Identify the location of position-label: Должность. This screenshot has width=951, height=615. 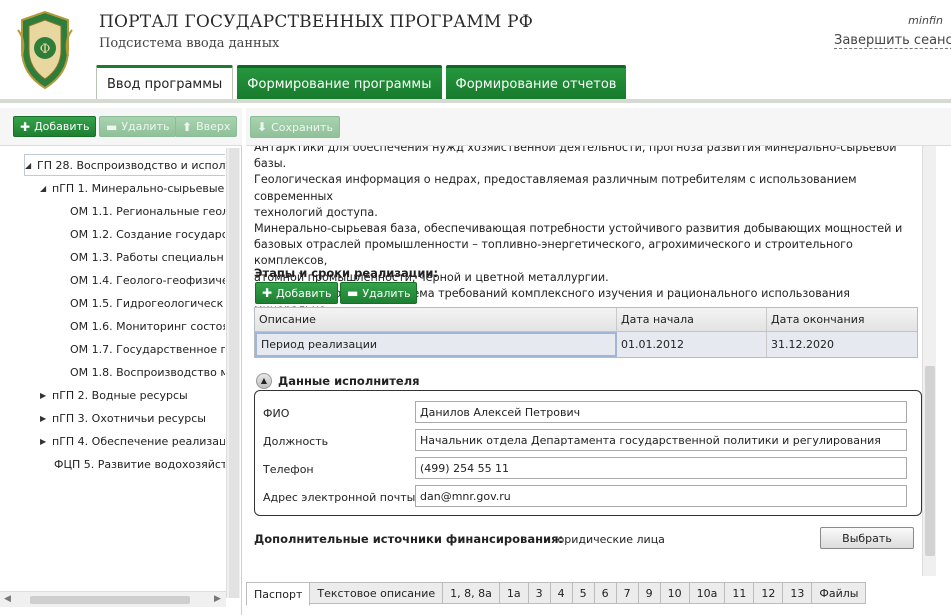
(296, 441).